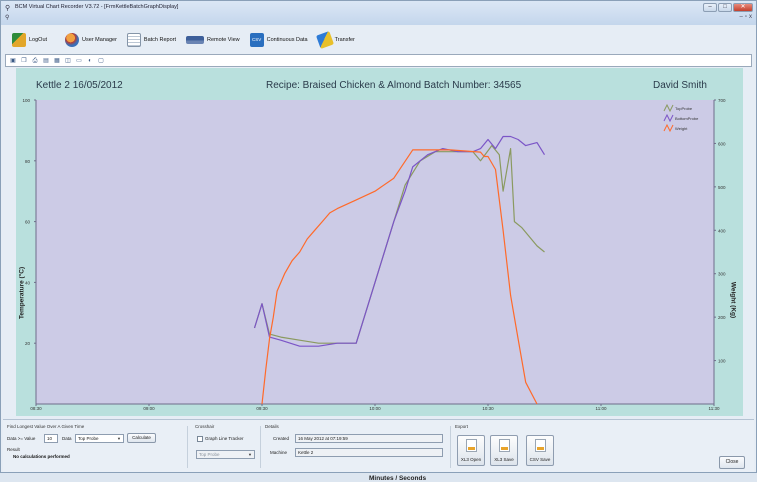  Describe the element at coordinates (725, 7) in the screenshot. I see `maximize-button: □` at that location.